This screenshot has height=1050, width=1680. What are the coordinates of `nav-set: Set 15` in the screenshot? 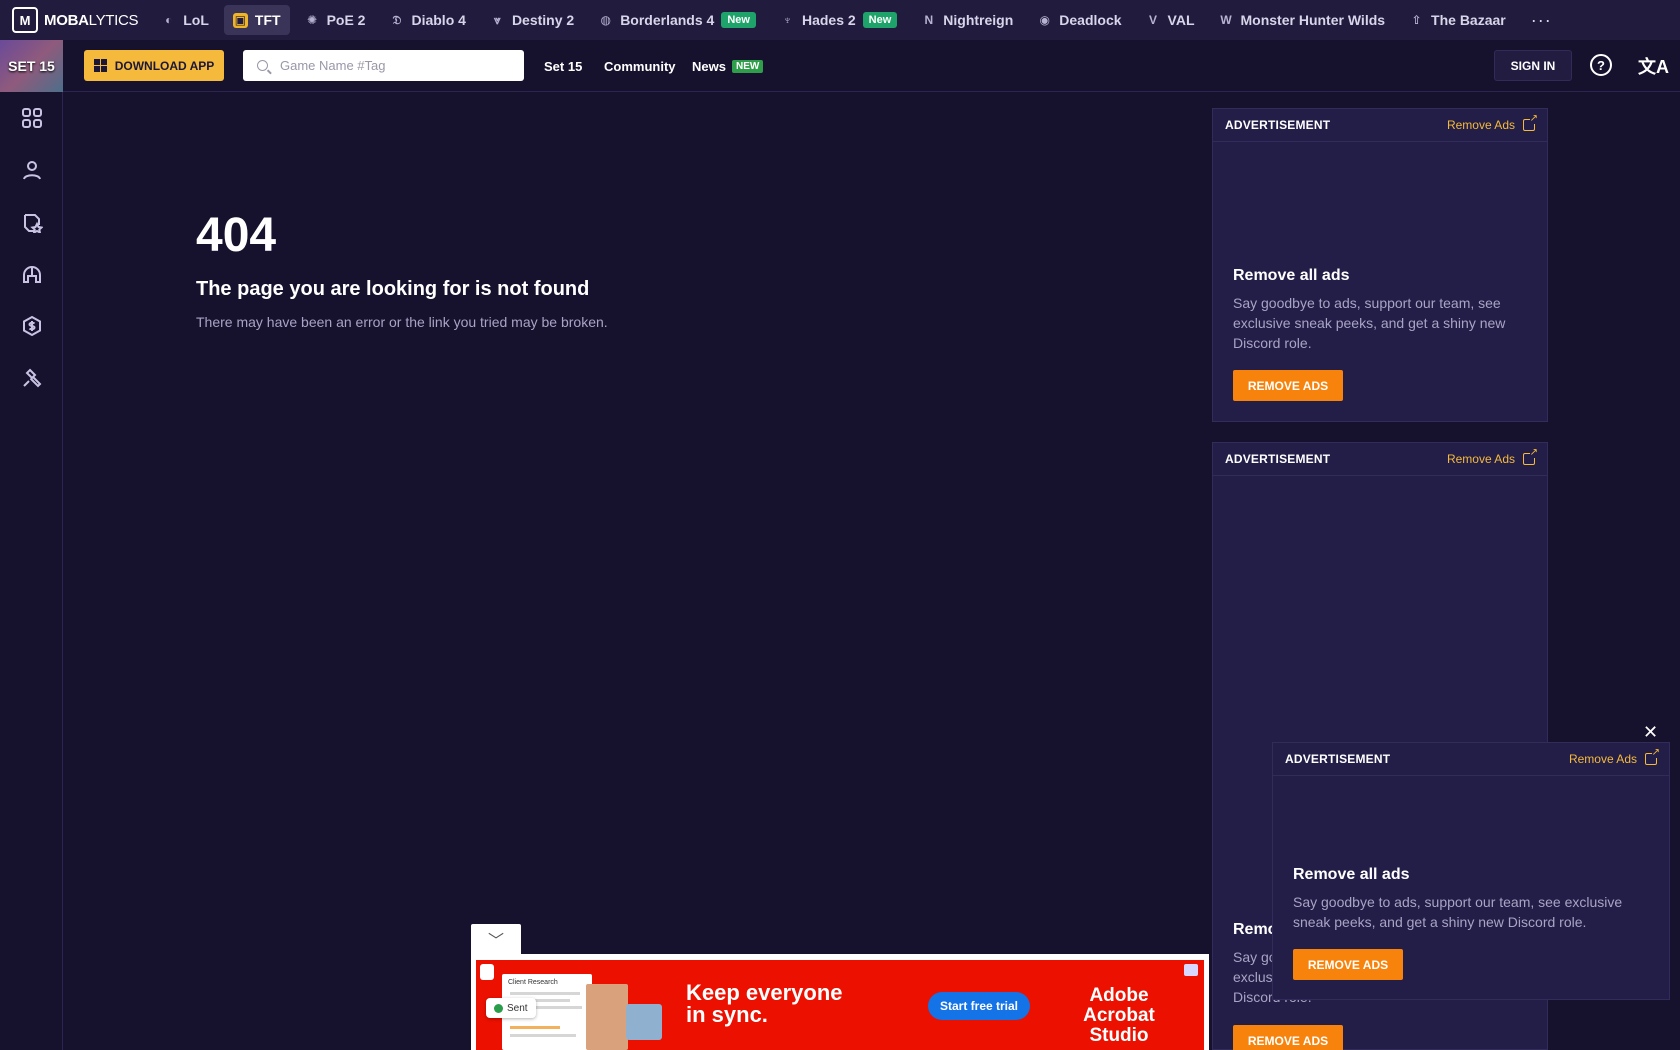 It's located at (563, 66).